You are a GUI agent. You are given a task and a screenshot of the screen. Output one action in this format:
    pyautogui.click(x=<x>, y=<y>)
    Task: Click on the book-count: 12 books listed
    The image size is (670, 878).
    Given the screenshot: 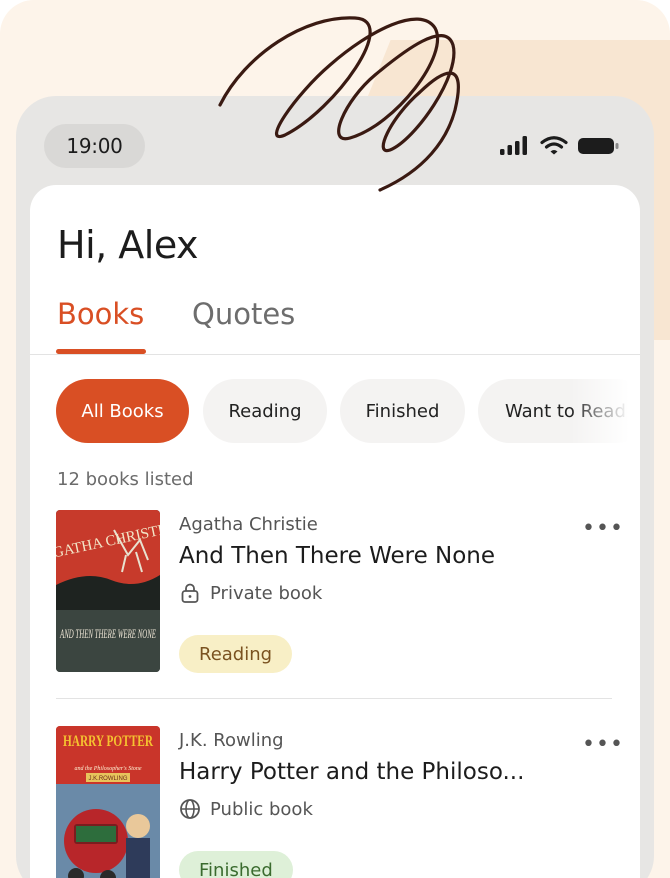 What is the action you would take?
    pyautogui.click(x=125, y=479)
    